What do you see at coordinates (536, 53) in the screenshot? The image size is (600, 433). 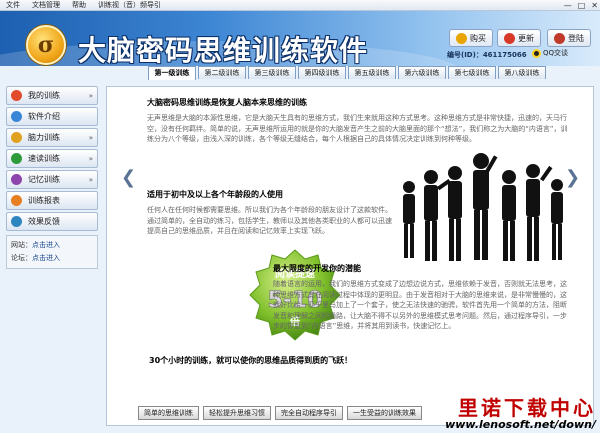 I see `qq-icon` at bounding box center [536, 53].